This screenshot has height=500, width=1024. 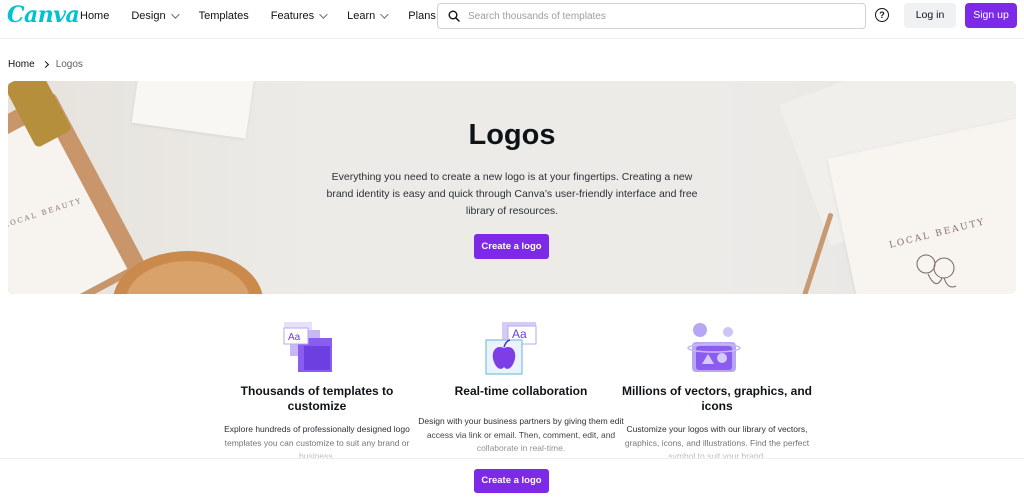 I want to click on feature-title: Millions of vectors, graphics, and icons, so click(x=717, y=398).